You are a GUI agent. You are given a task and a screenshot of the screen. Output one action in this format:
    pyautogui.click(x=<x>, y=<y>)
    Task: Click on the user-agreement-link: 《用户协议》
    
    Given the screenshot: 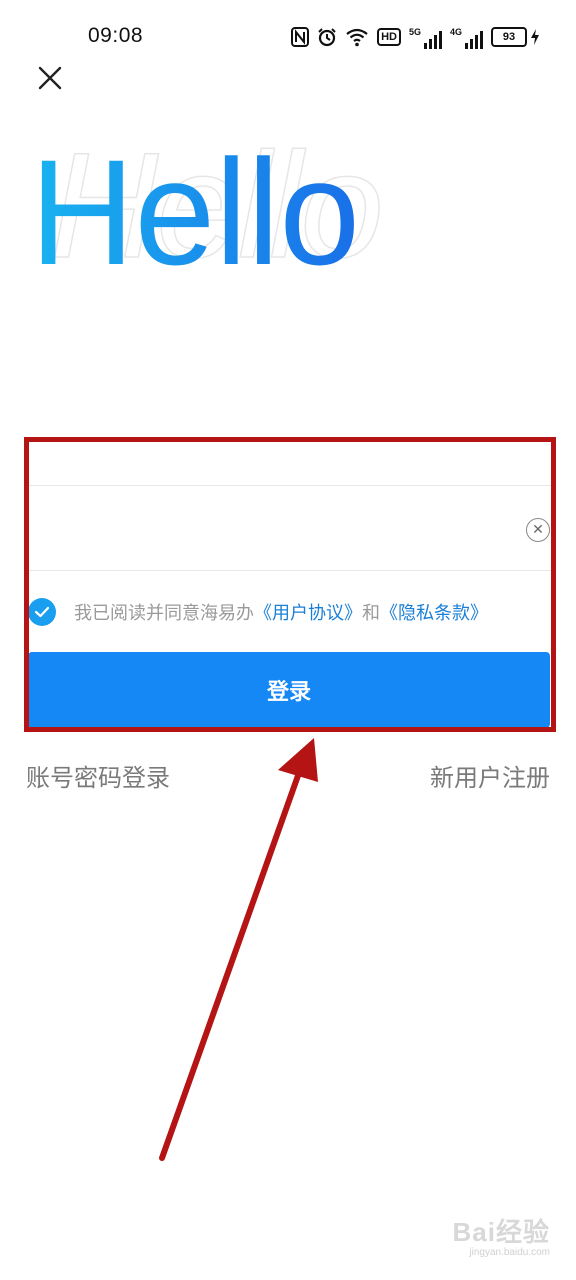 What is the action you would take?
    pyautogui.click(x=308, y=613)
    